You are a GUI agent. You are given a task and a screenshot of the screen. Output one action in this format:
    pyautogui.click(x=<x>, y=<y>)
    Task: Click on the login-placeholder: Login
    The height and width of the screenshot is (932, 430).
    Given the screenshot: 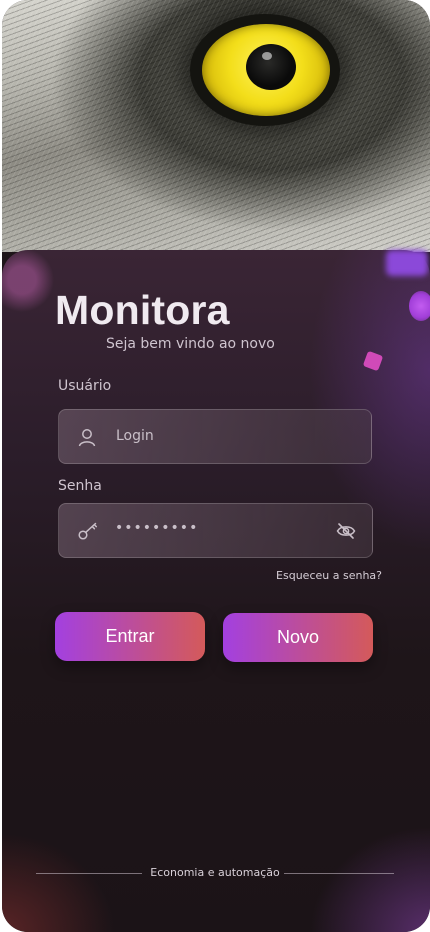 What is the action you would take?
    pyautogui.click(x=135, y=436)
    